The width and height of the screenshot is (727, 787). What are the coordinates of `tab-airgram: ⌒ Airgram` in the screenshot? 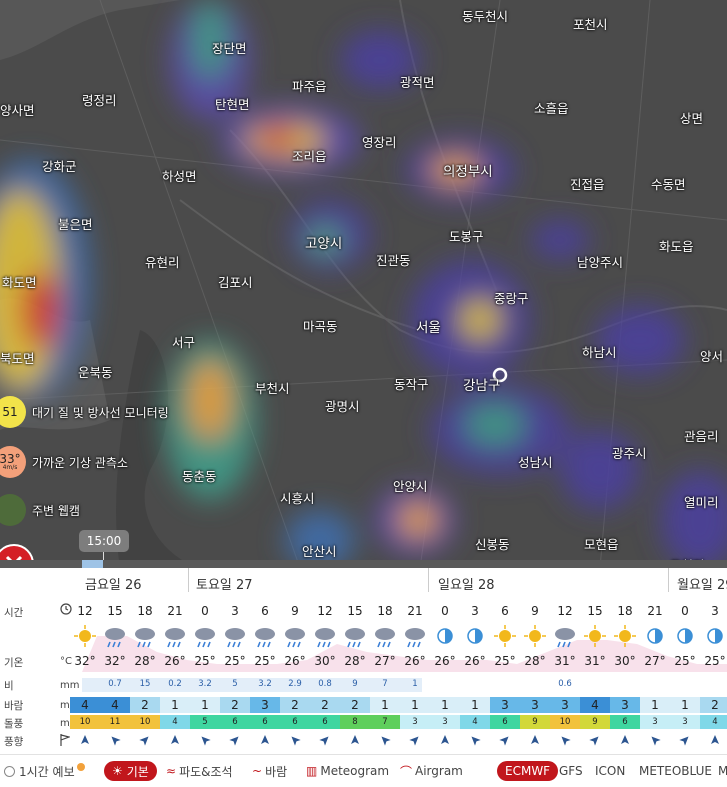 It's located at (431, 771).